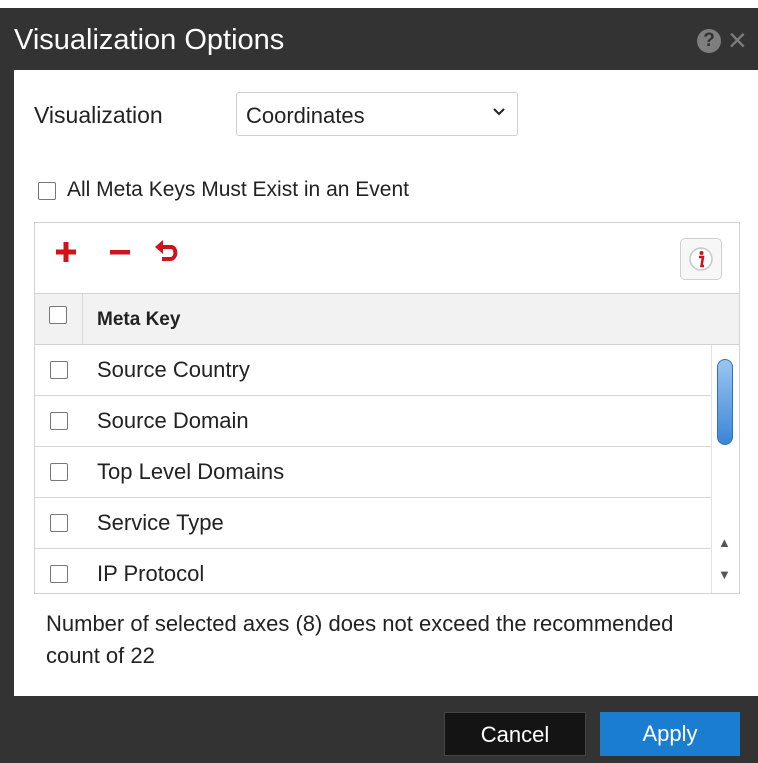 This screenshot has width=758, height=763. Describe the element at coordinates (168, 252) in the screenshot. I see `undo-icon` at that location.